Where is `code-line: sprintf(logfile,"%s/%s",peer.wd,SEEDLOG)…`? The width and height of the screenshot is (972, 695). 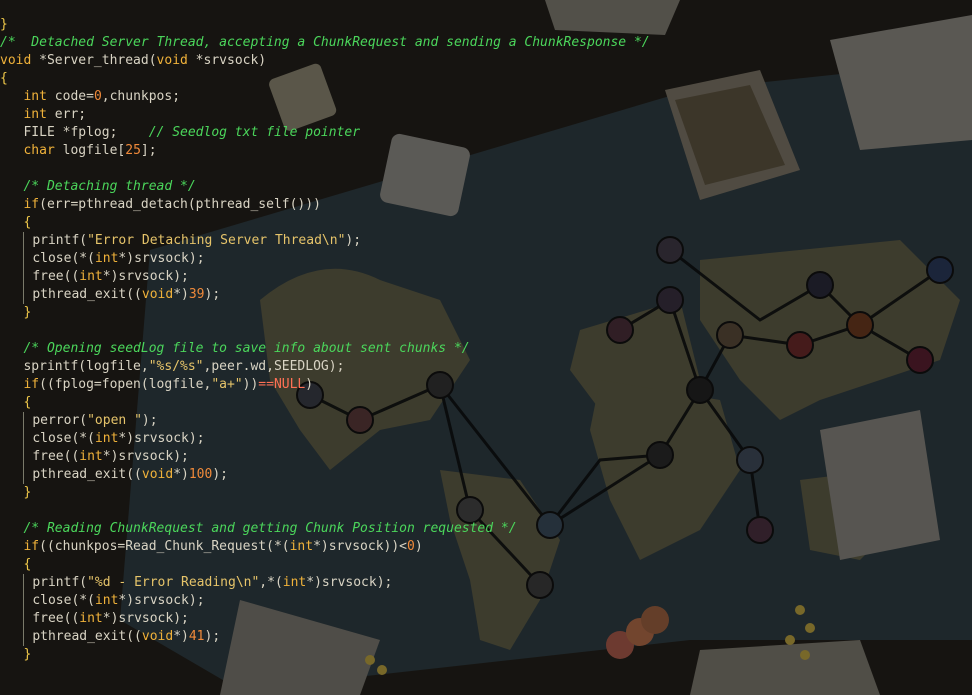
code-line: sprintf(logfile,"%s/%s",peer.wd,SEEDLOG)… is located at coordinates (325, 367).